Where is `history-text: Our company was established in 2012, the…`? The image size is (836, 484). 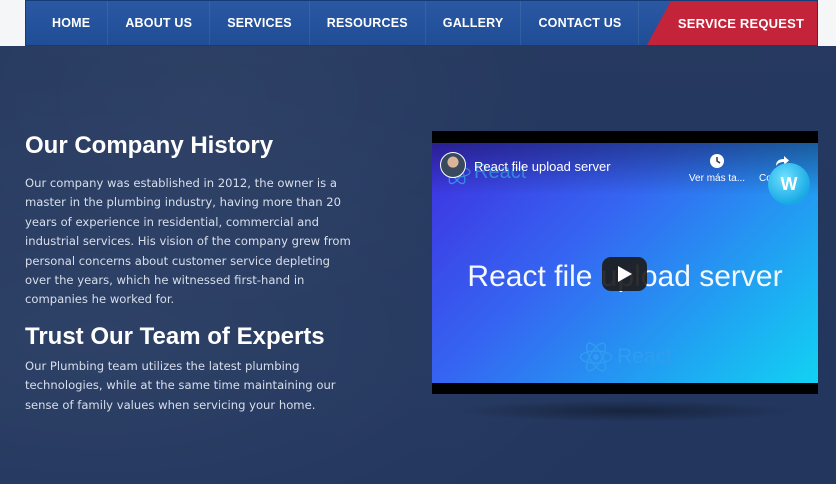 history-text: Our company was established in 2012, the… is located at coordinates (188, 241).